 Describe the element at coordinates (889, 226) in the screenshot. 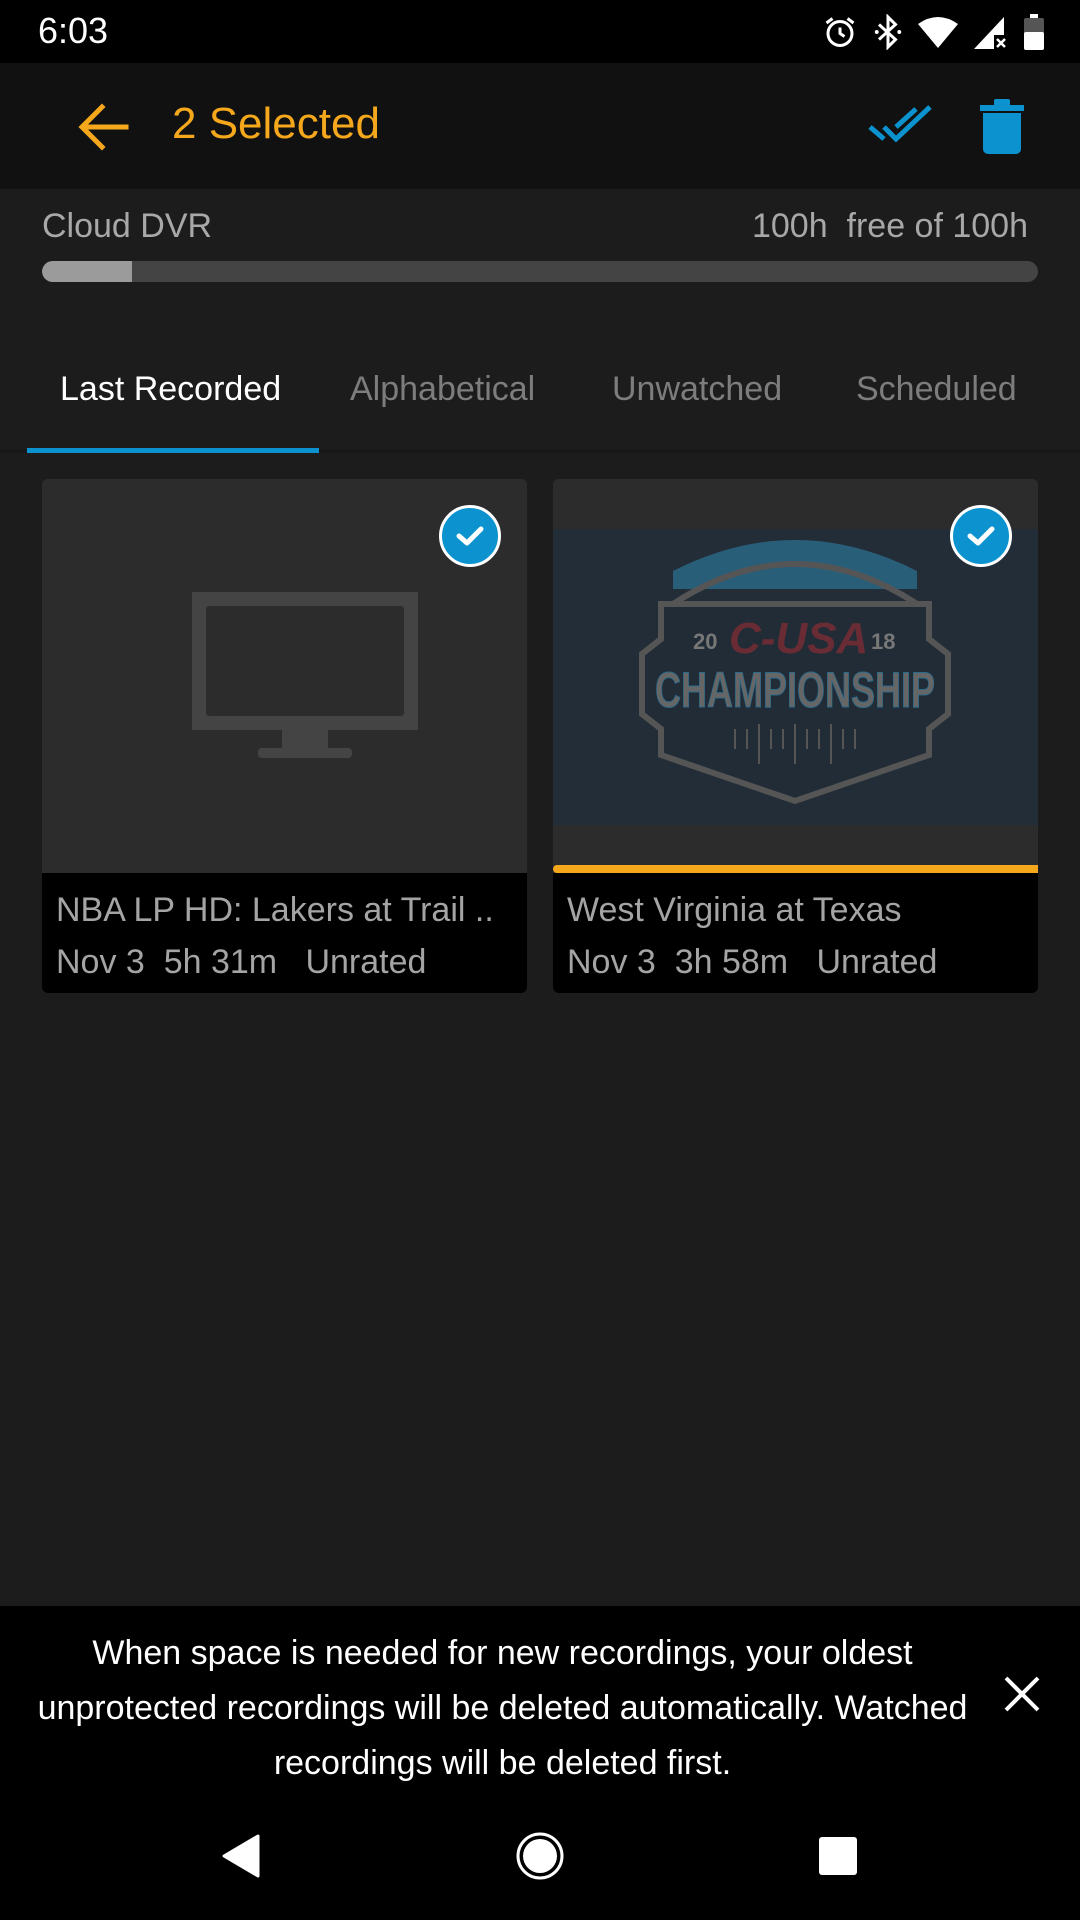

I see `storage-free-text: 100h free of 100h` at that location.